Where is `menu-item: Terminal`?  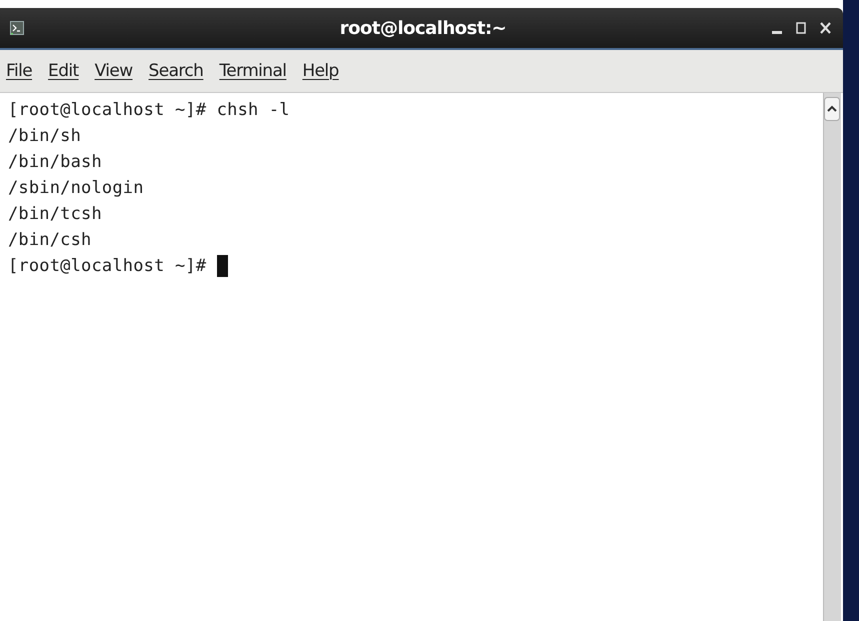
menu-item: Terminal is located at coordinates (252, 71).